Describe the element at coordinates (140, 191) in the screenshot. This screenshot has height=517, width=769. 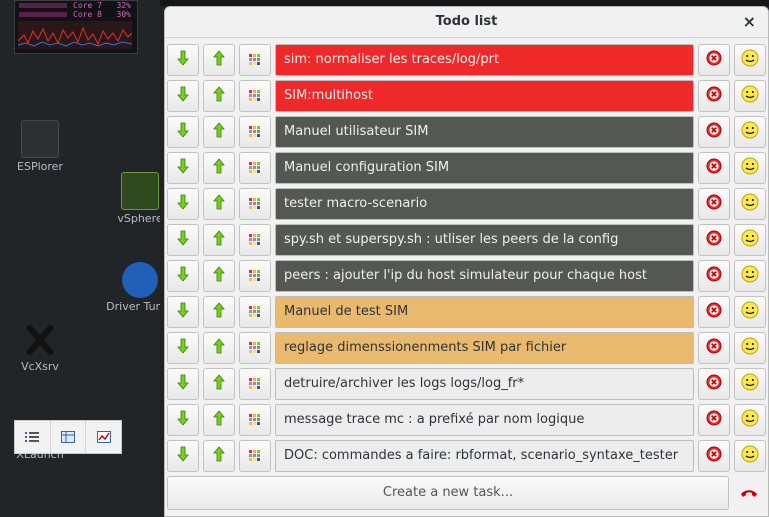
I see `vsphere-icon` at that location.